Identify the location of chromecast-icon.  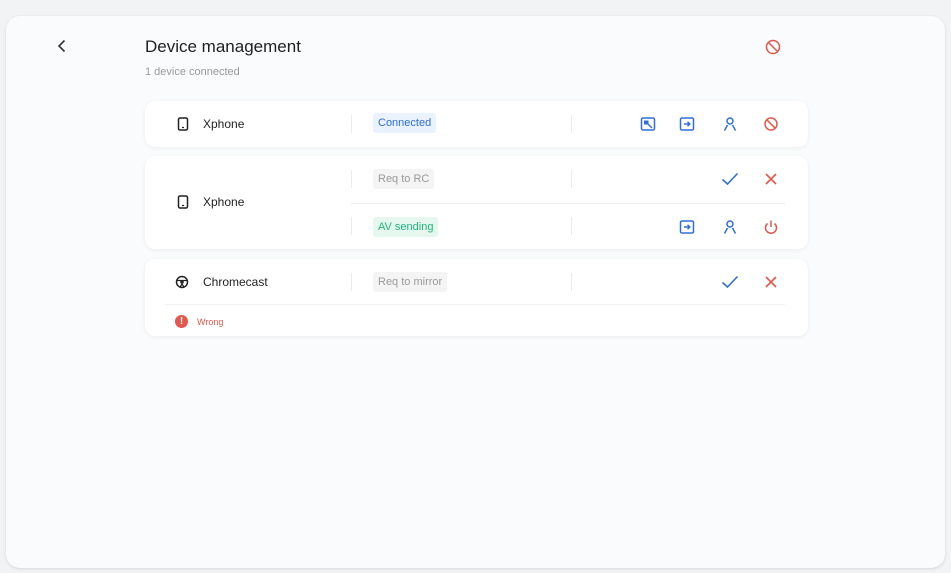
(182, 282).